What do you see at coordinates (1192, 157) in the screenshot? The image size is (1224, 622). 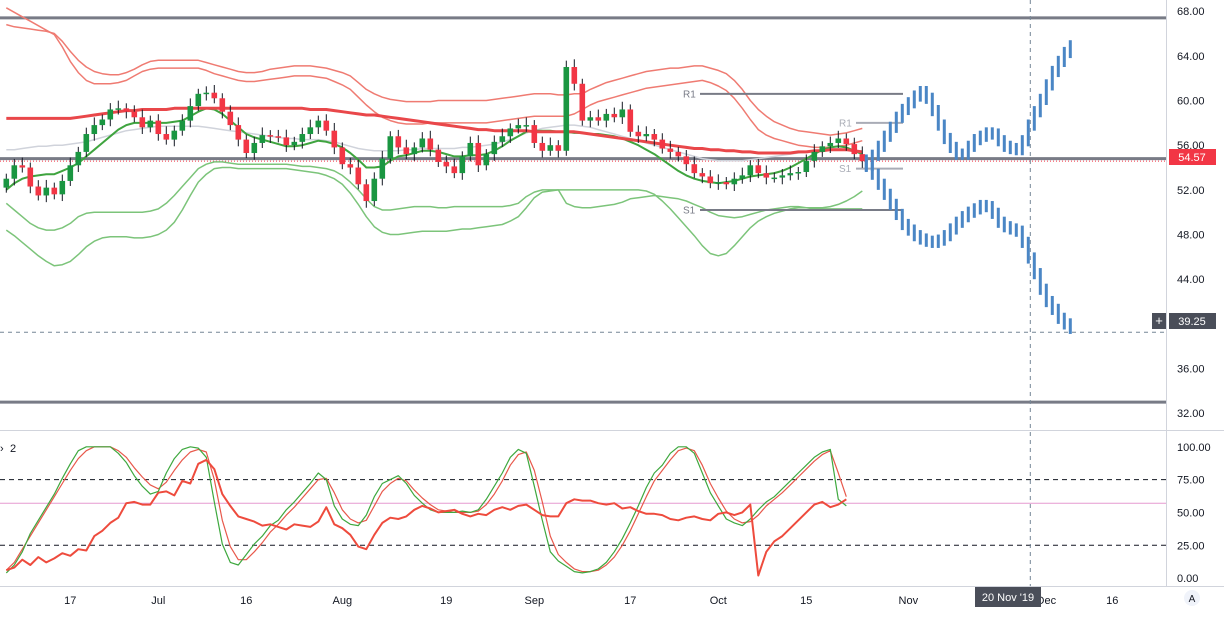 I see `last-price-badge: 54.57` at bounding box center [1192, 157].